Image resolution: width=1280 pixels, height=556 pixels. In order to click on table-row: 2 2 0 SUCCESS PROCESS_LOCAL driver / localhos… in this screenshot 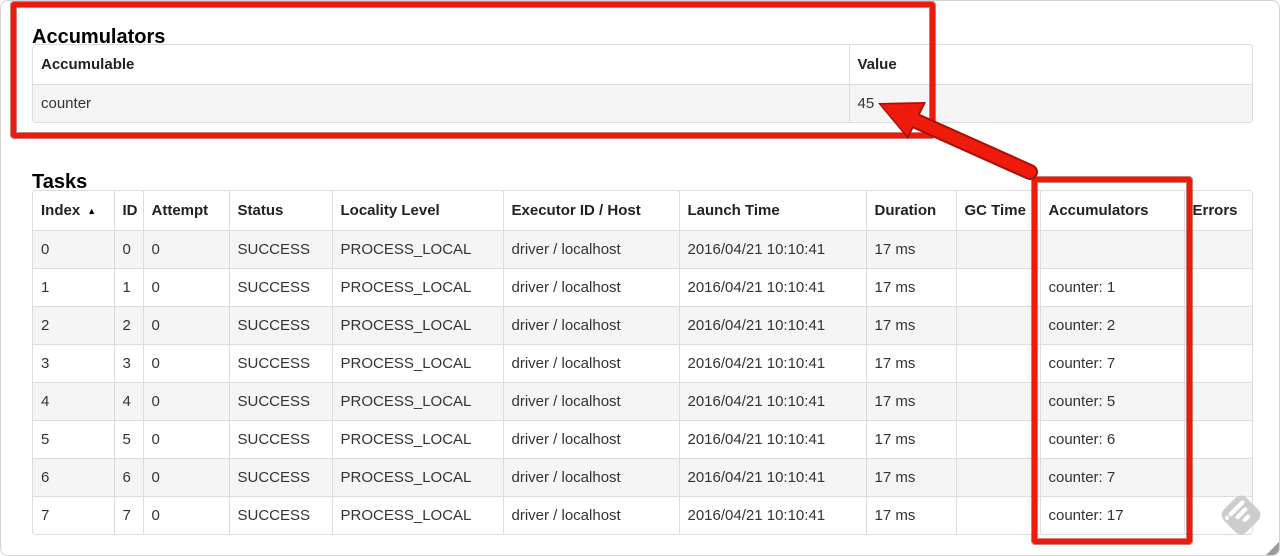, I will do `click(642, 325)`.